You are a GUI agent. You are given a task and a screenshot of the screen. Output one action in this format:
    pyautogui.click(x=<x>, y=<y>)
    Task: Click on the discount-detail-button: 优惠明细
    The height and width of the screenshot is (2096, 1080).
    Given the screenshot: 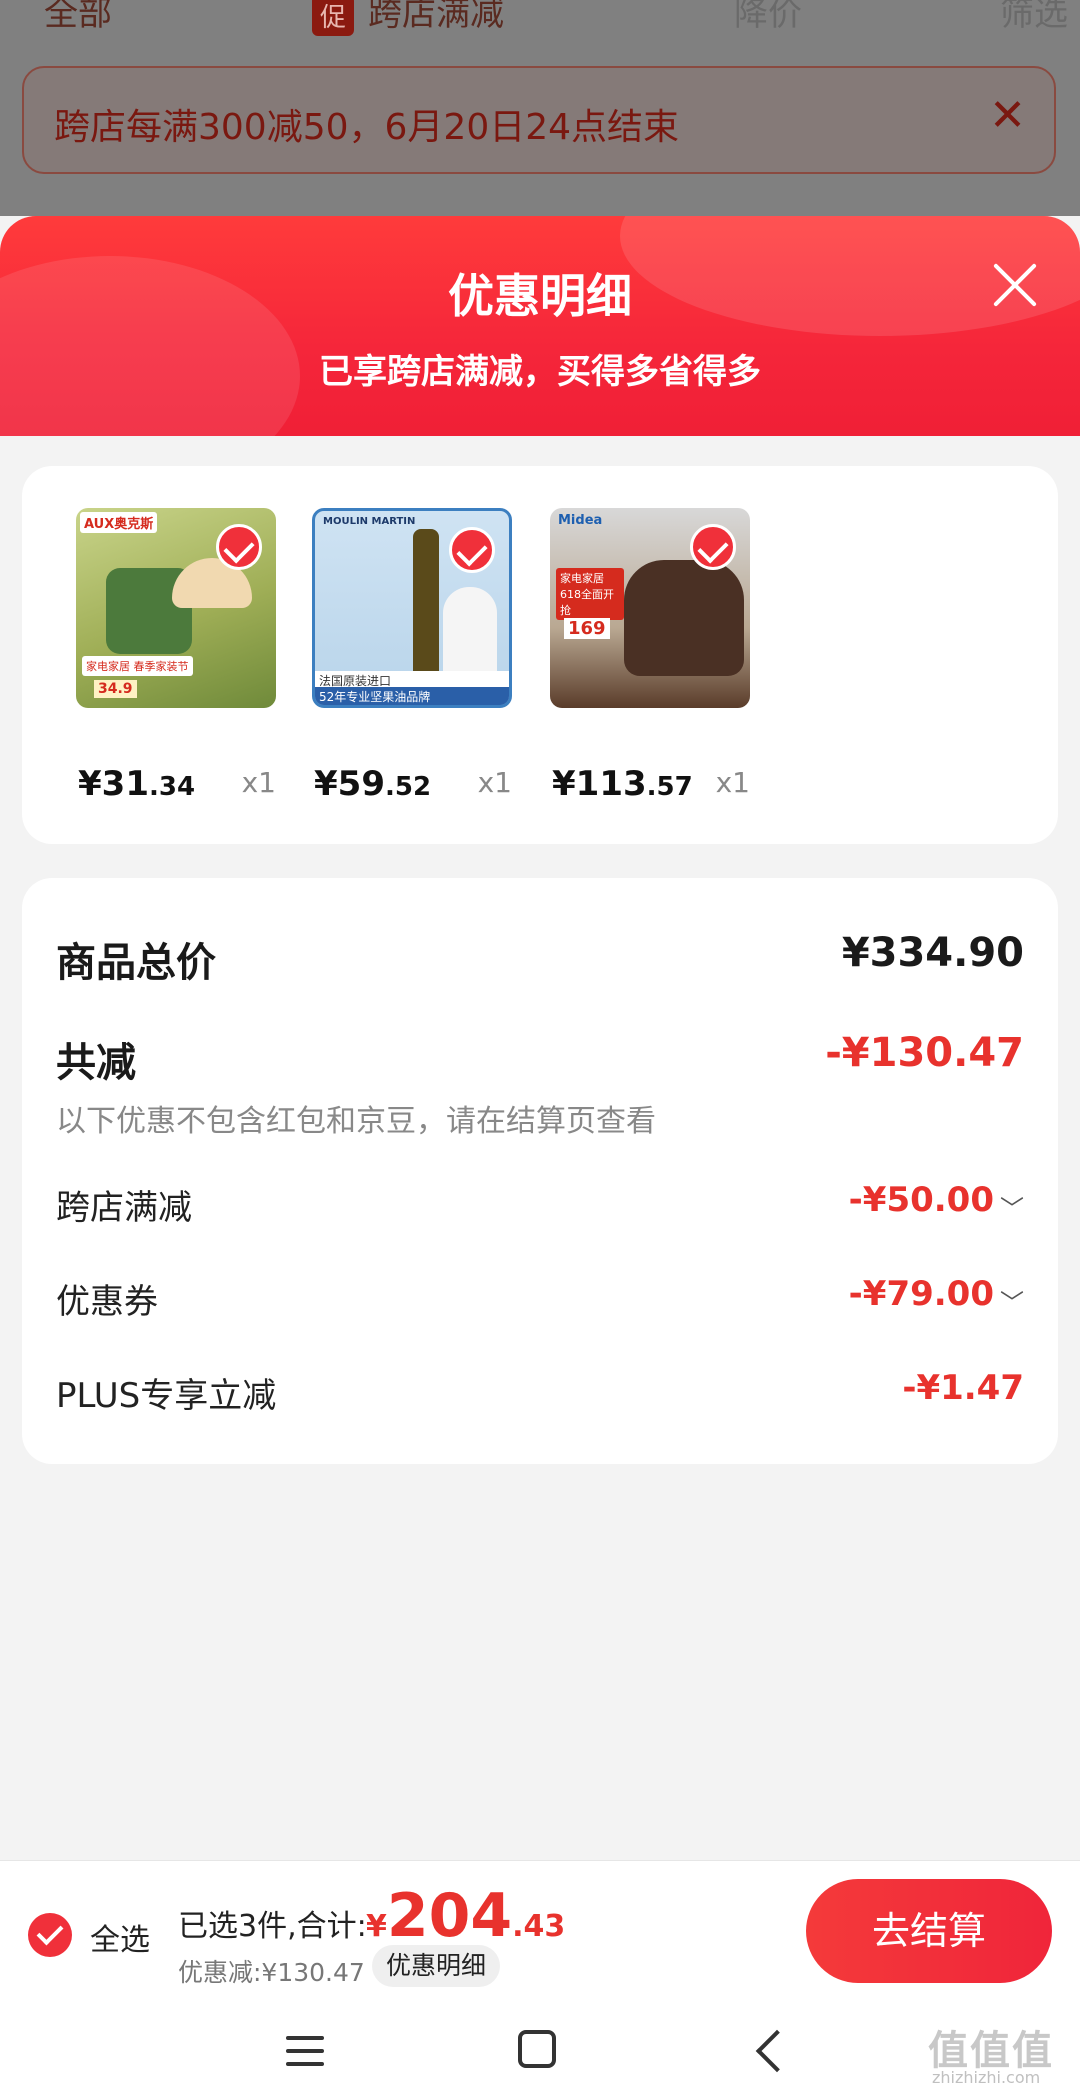 What is the action you would take?
    pyautogui.click(x=436, y=1966)
    